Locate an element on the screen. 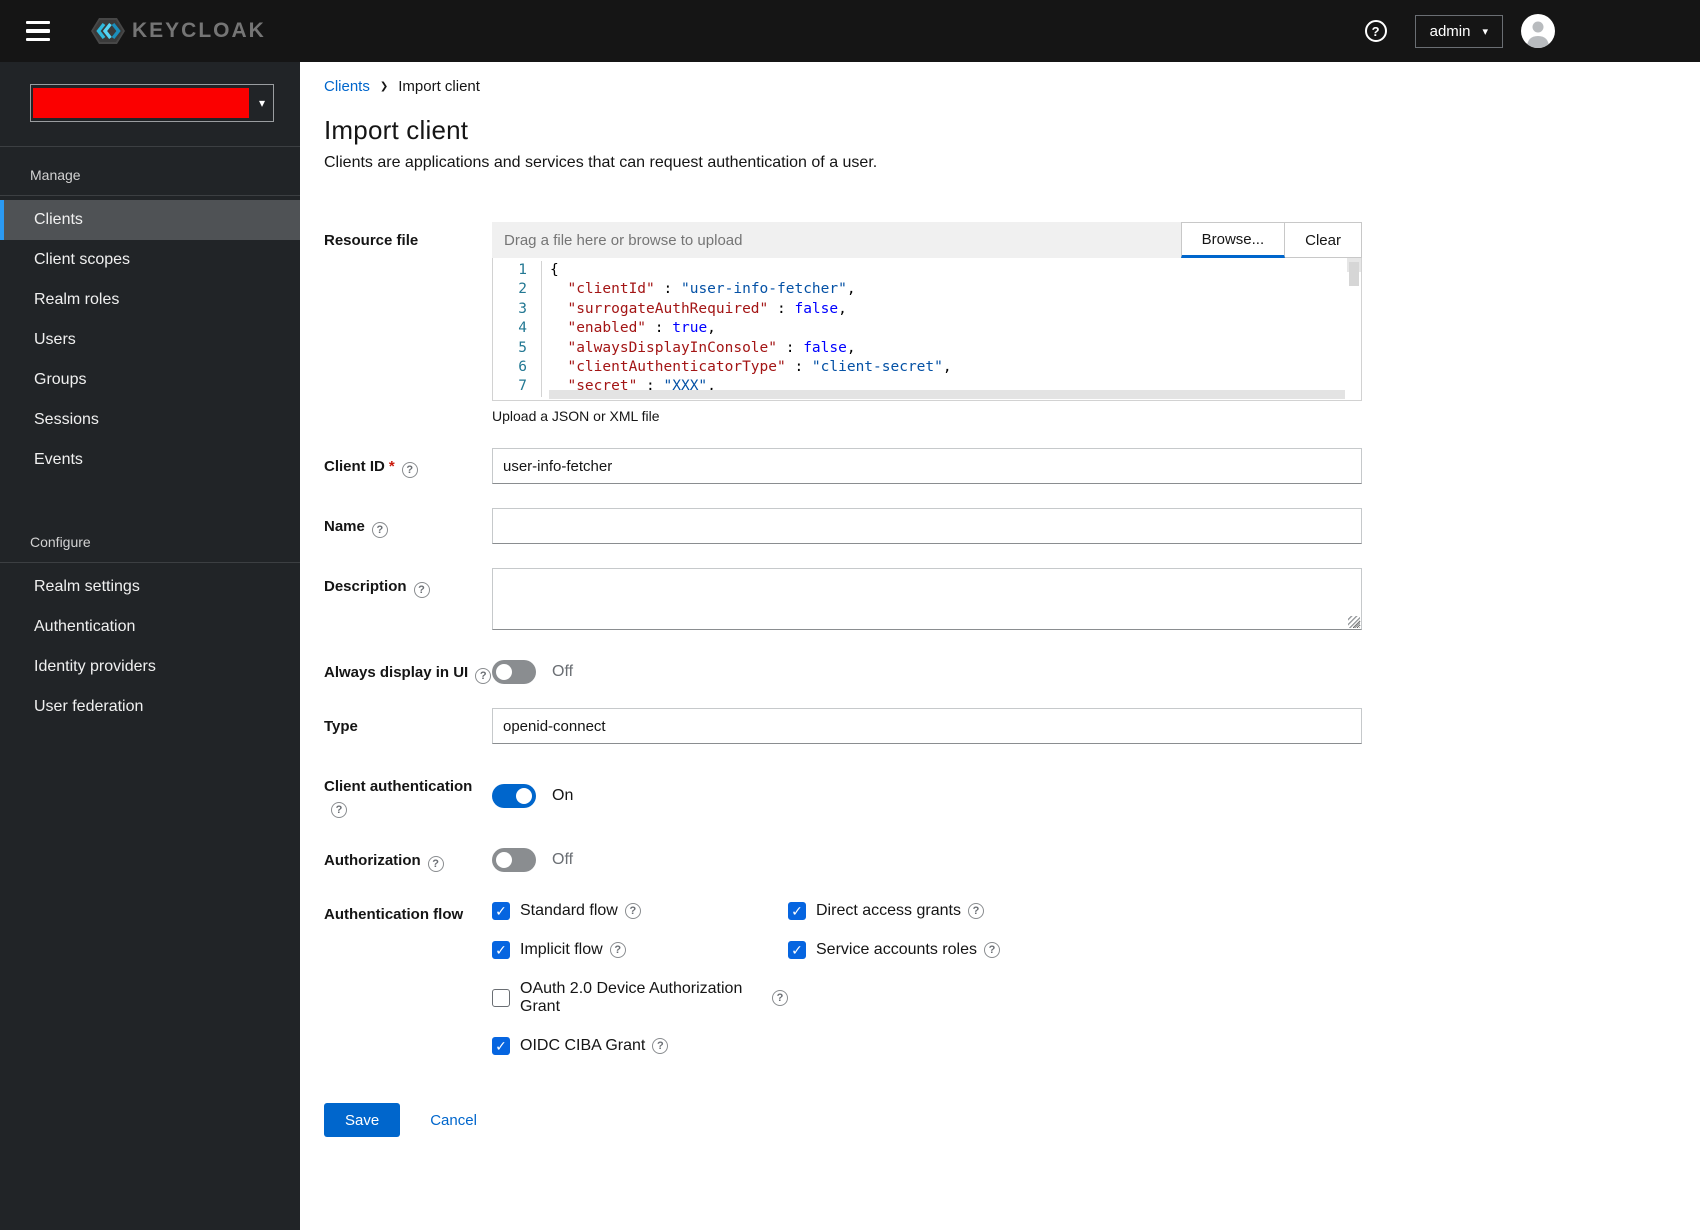 The width and height of the screenshot is (1700, 1230). sidebar-item-events: Events is located at coordinates (150, 460).